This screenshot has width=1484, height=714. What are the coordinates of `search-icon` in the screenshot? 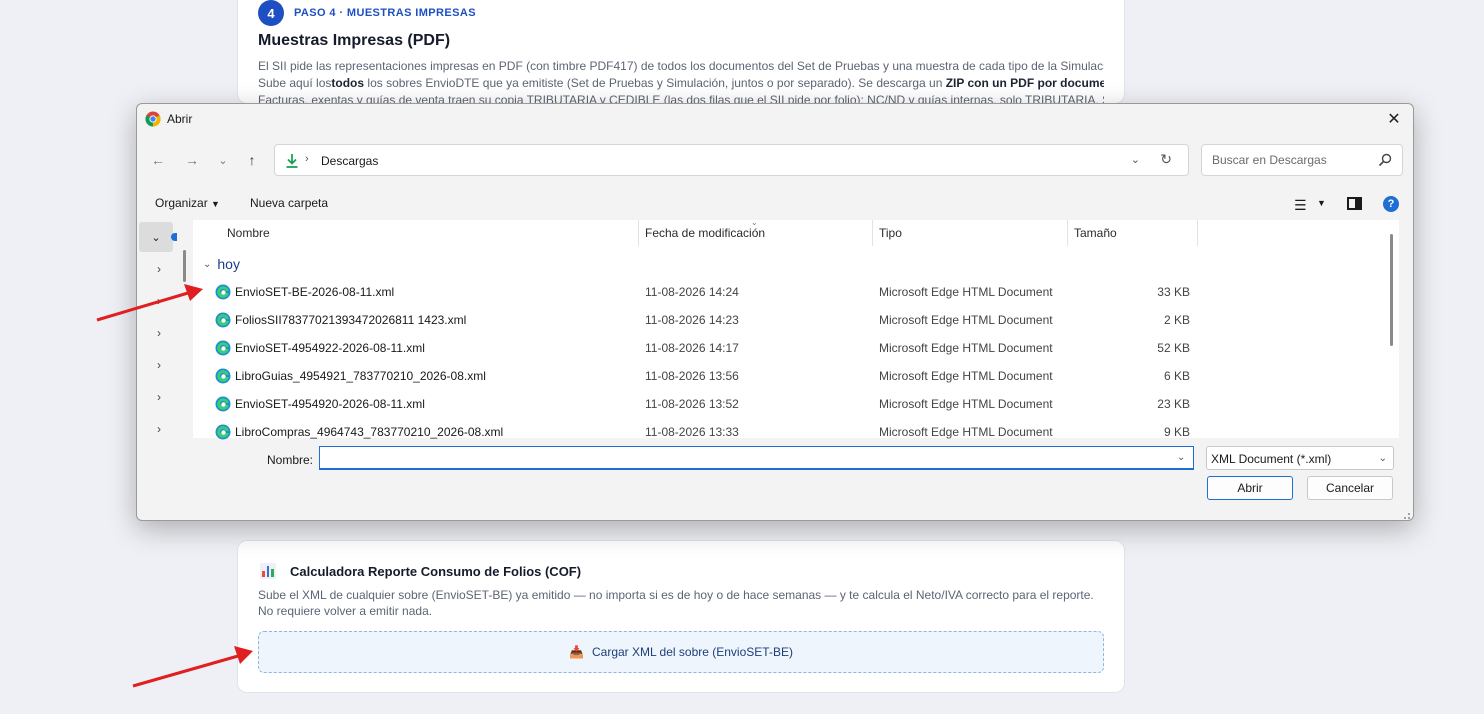 It's located at (1385, 160).